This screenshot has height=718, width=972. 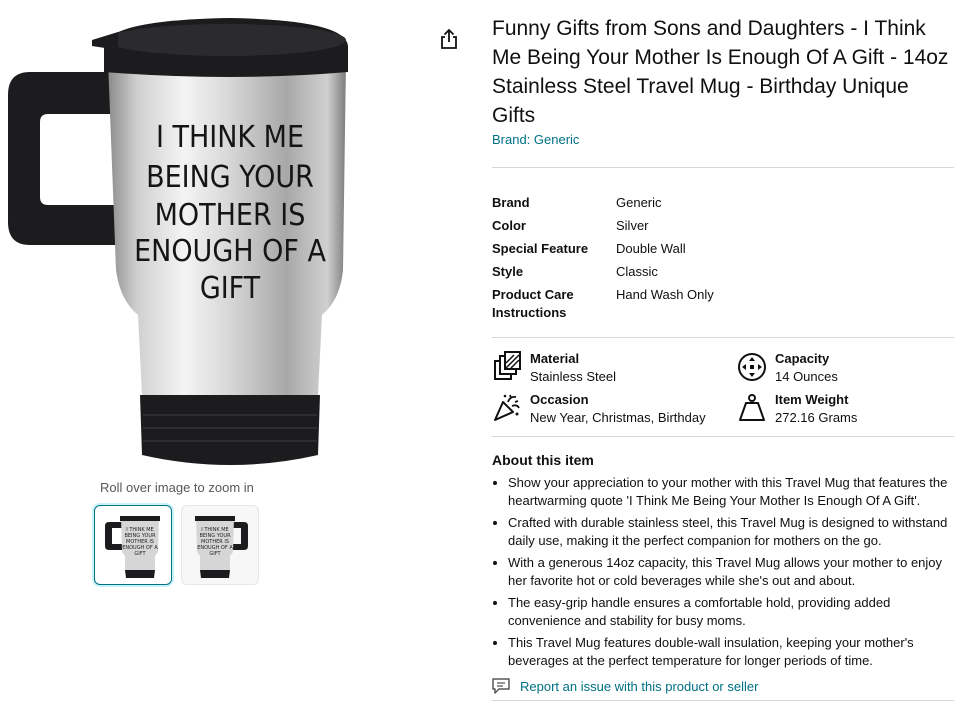 What do you see at coordinates (639, 202) in the screenshot?
I see `spec-value: Generic` at bounding box center [639, 202].